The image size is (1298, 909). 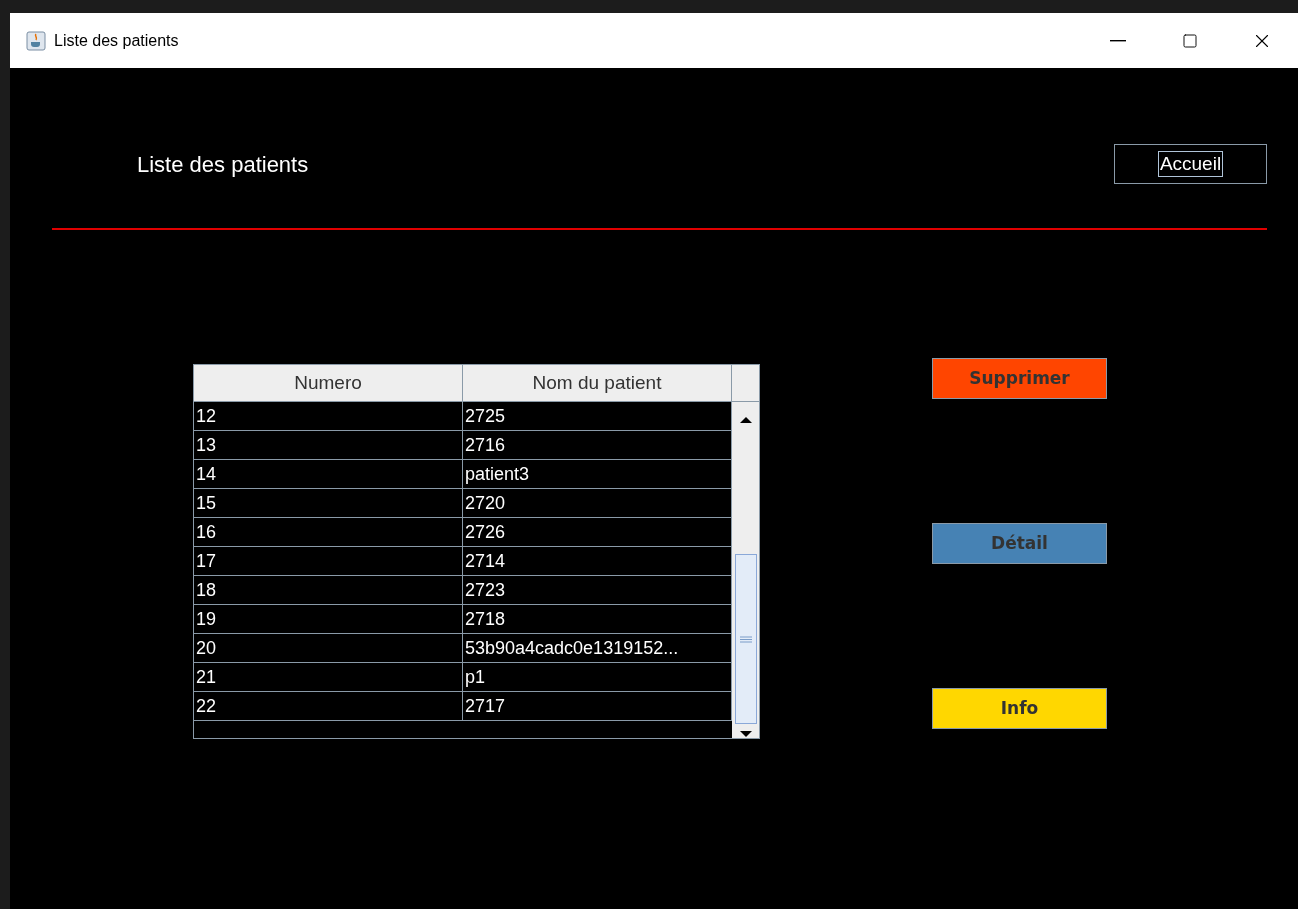 What do you see at coordinates (1019, 378) in the screenshot?
I see `action-button: Supprimer` at bounding box center [1019, 378].